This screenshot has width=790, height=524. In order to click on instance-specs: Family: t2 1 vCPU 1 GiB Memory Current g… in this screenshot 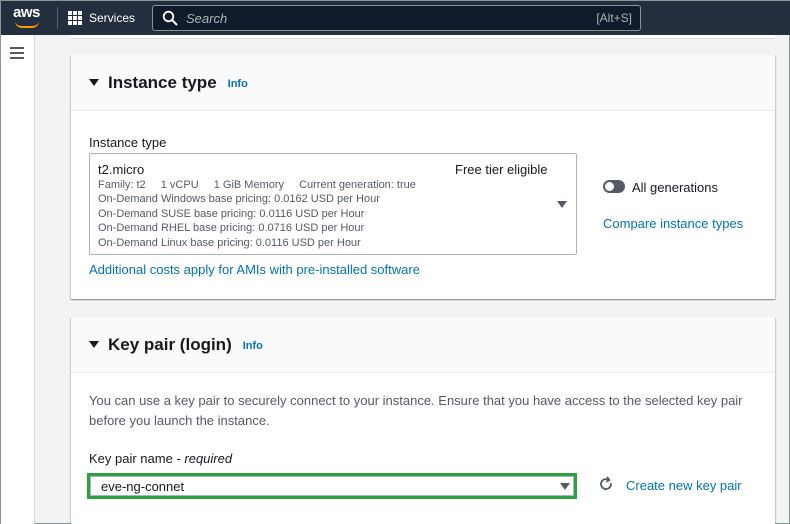, I will do `click(263, 185)`.